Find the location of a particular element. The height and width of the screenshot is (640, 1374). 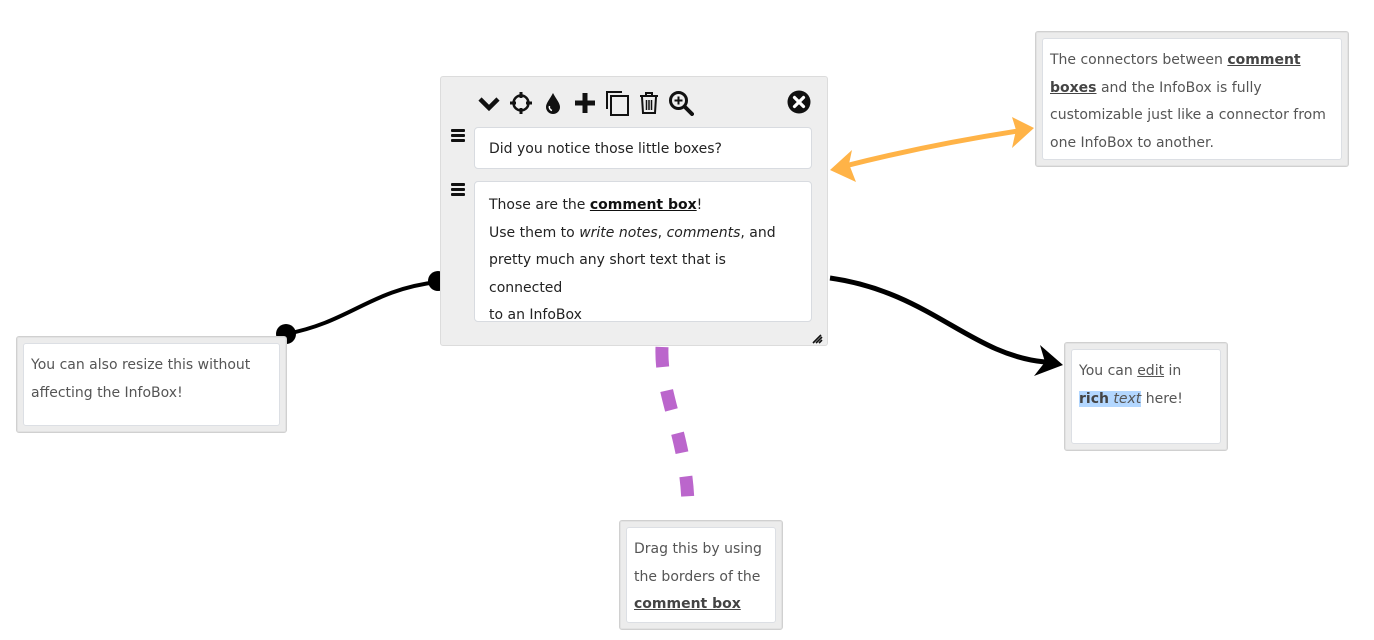

infobox-toolbar is located at coordinates (585, 103).